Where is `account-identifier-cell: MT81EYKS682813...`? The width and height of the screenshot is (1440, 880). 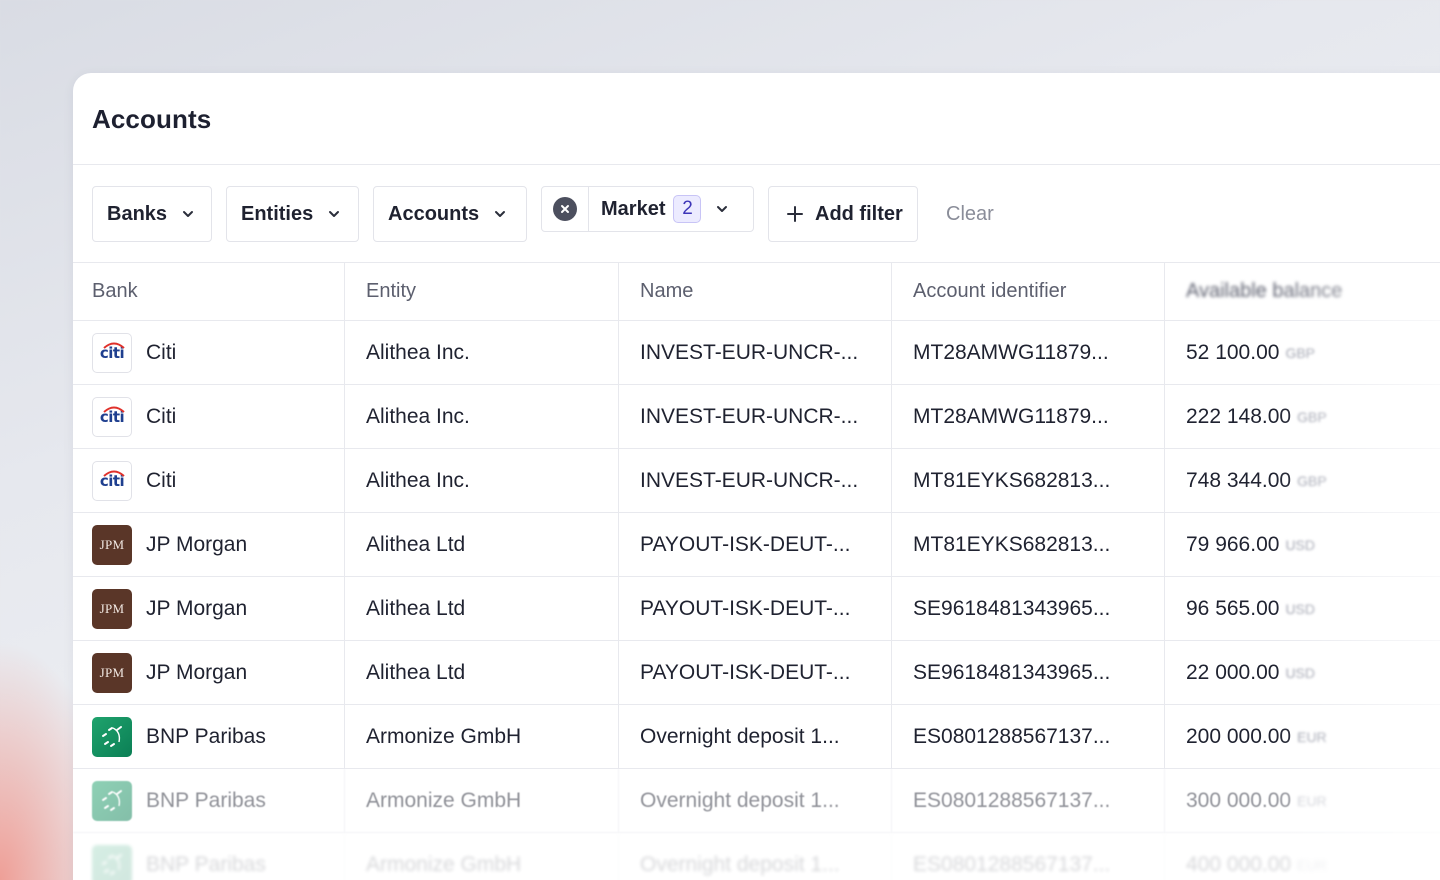 account-identifier-cell: MT81EYKS682813... is located at coordinates (1028, 480).